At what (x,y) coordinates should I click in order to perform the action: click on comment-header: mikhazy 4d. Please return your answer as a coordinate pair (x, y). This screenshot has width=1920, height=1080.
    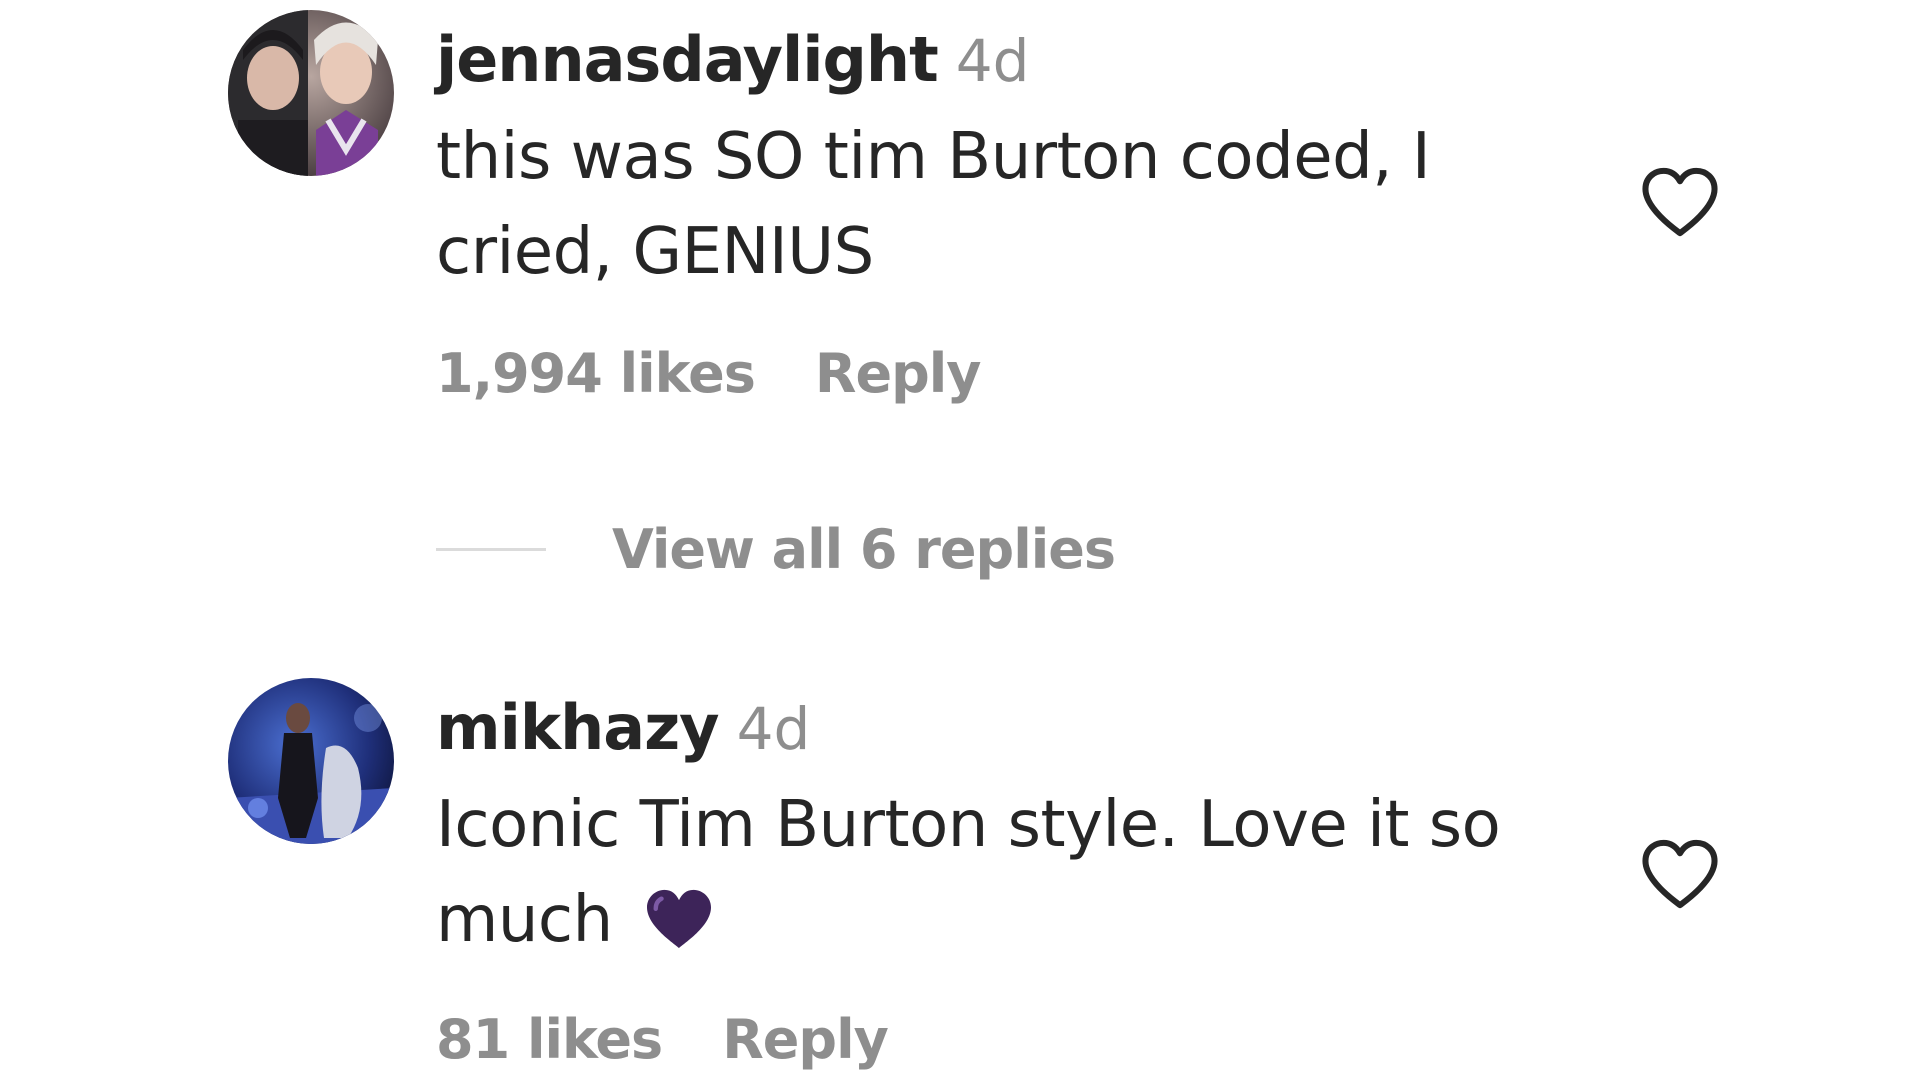
    Looking at the image, I should click on (623, 736).